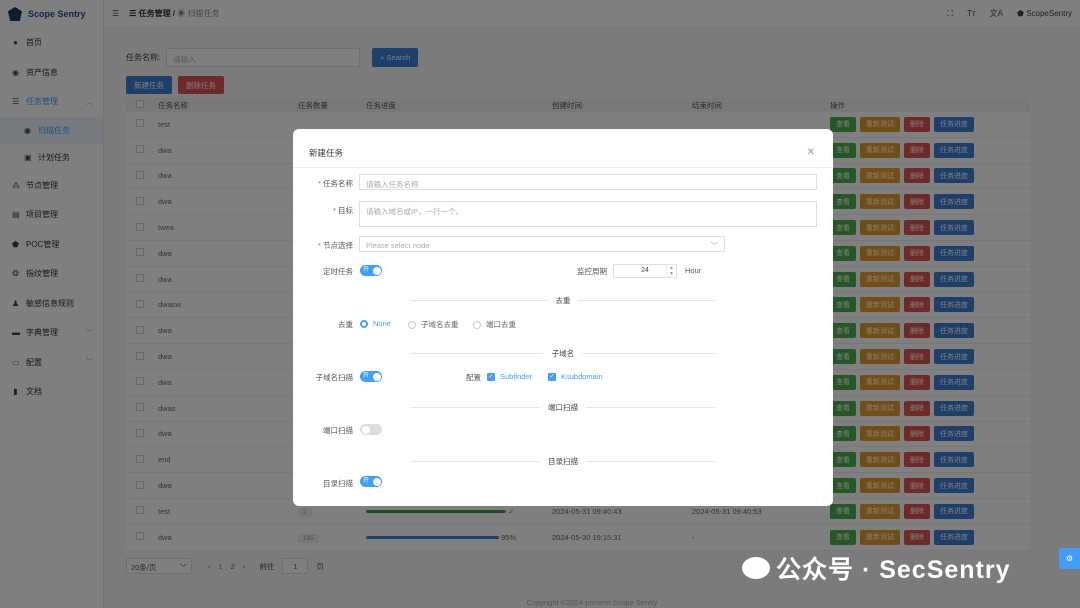 This screenshot has width=1080, height=608. Describe the element at coordinates (338, 430) in the screenshot. I see `port-scan-label: 端口扫描` at that location.